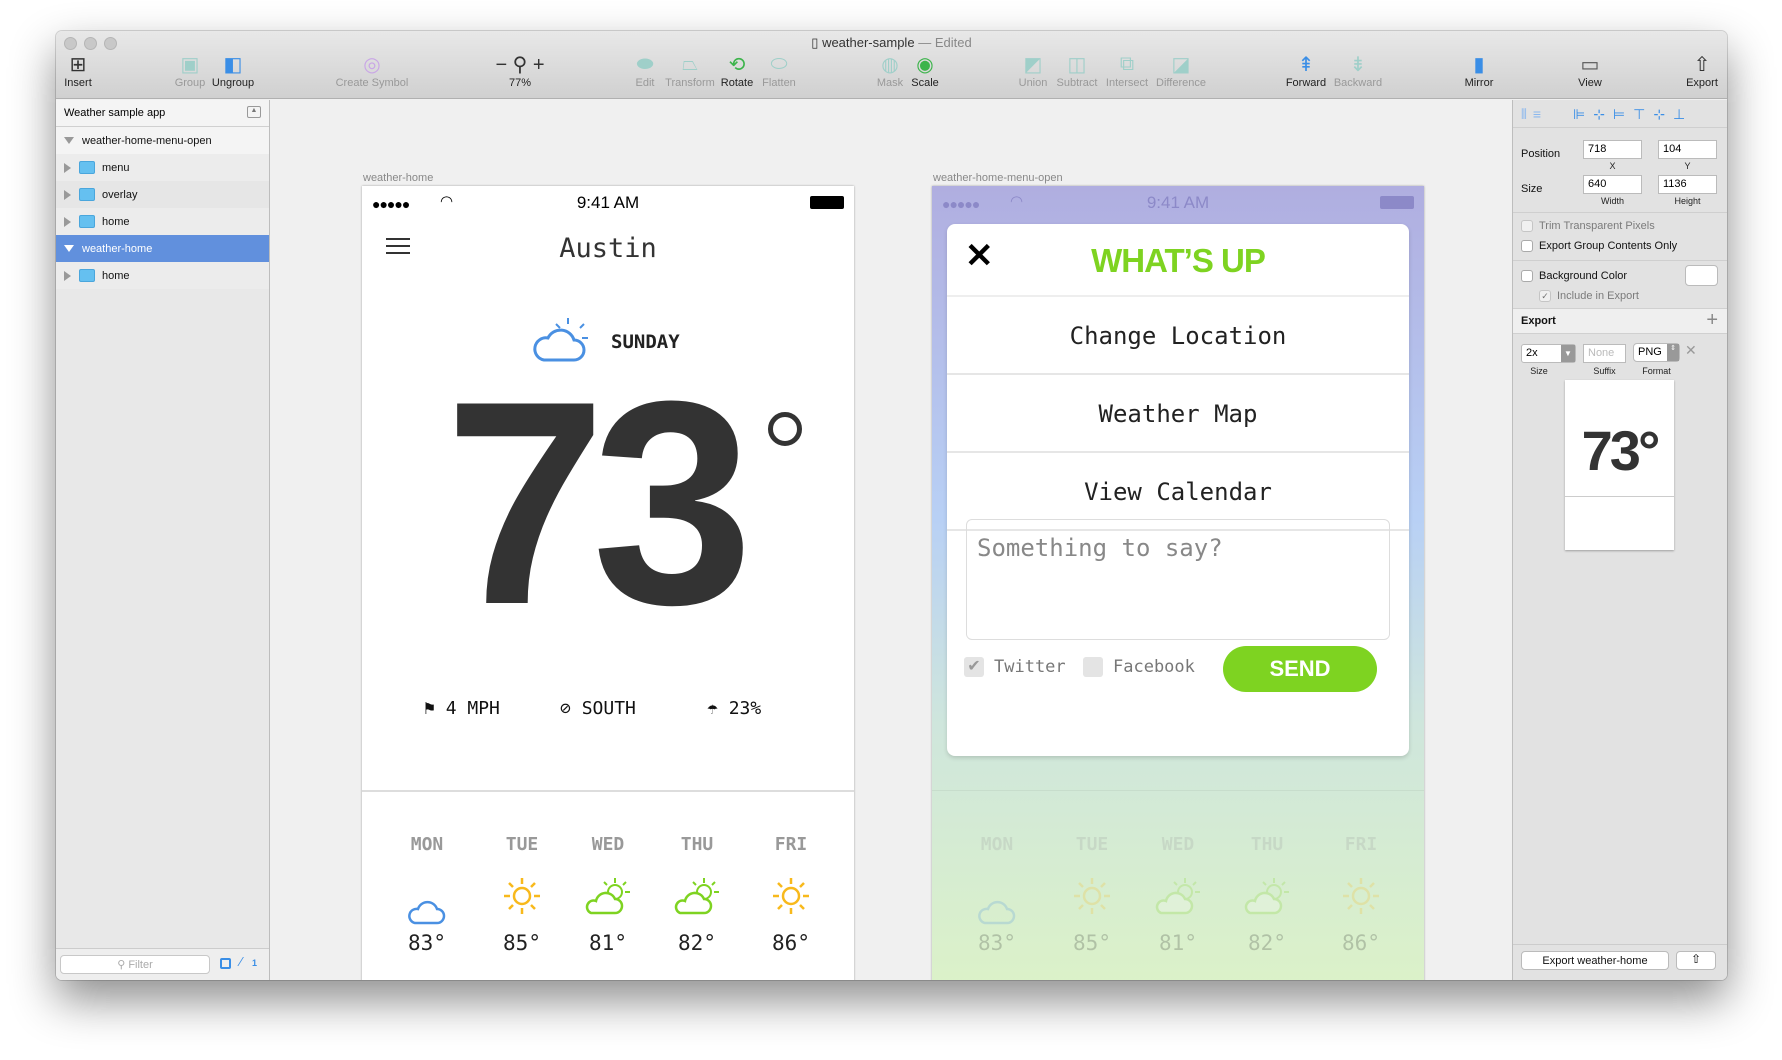 The width and height of the screenshot is (1782, 1060). I want to click on include-in-export-checkbox: ✓ Include in Export, so click(1589, 296).